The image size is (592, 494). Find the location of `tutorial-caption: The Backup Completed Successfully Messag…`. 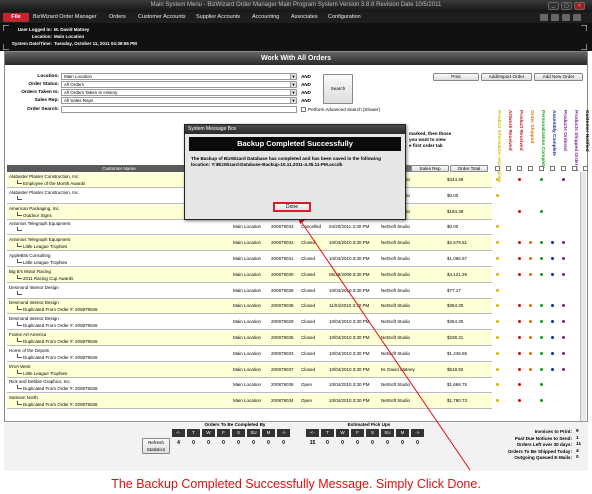

tutorial-caption: The Backup Completed Successfully Messag… is located at coordinates (296, 484).